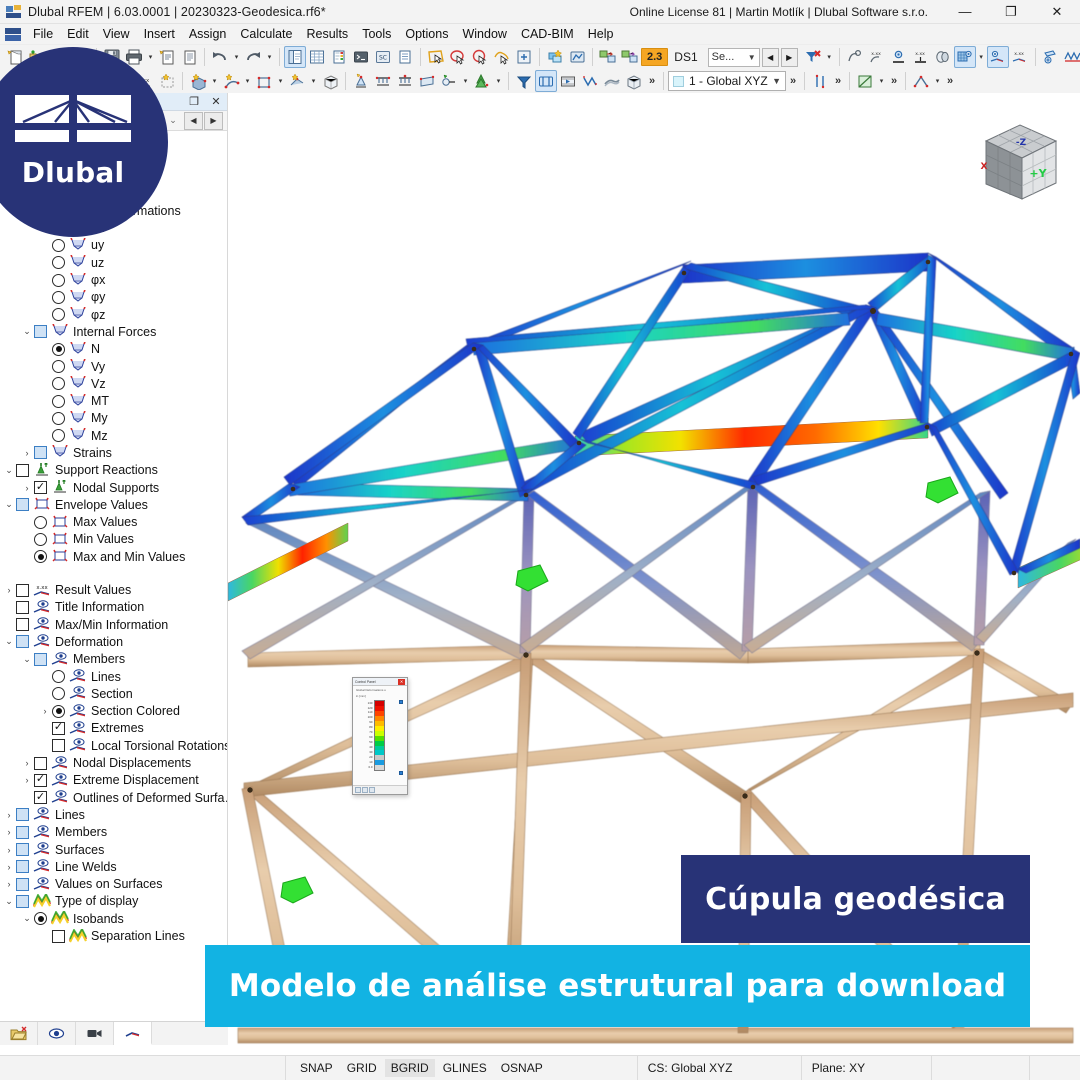 The image size is (1080, 1080). Describe the element at coordinates (113, 866) in the screenshot. I see `tree-item-line-welds: › Line Welds` at that location.